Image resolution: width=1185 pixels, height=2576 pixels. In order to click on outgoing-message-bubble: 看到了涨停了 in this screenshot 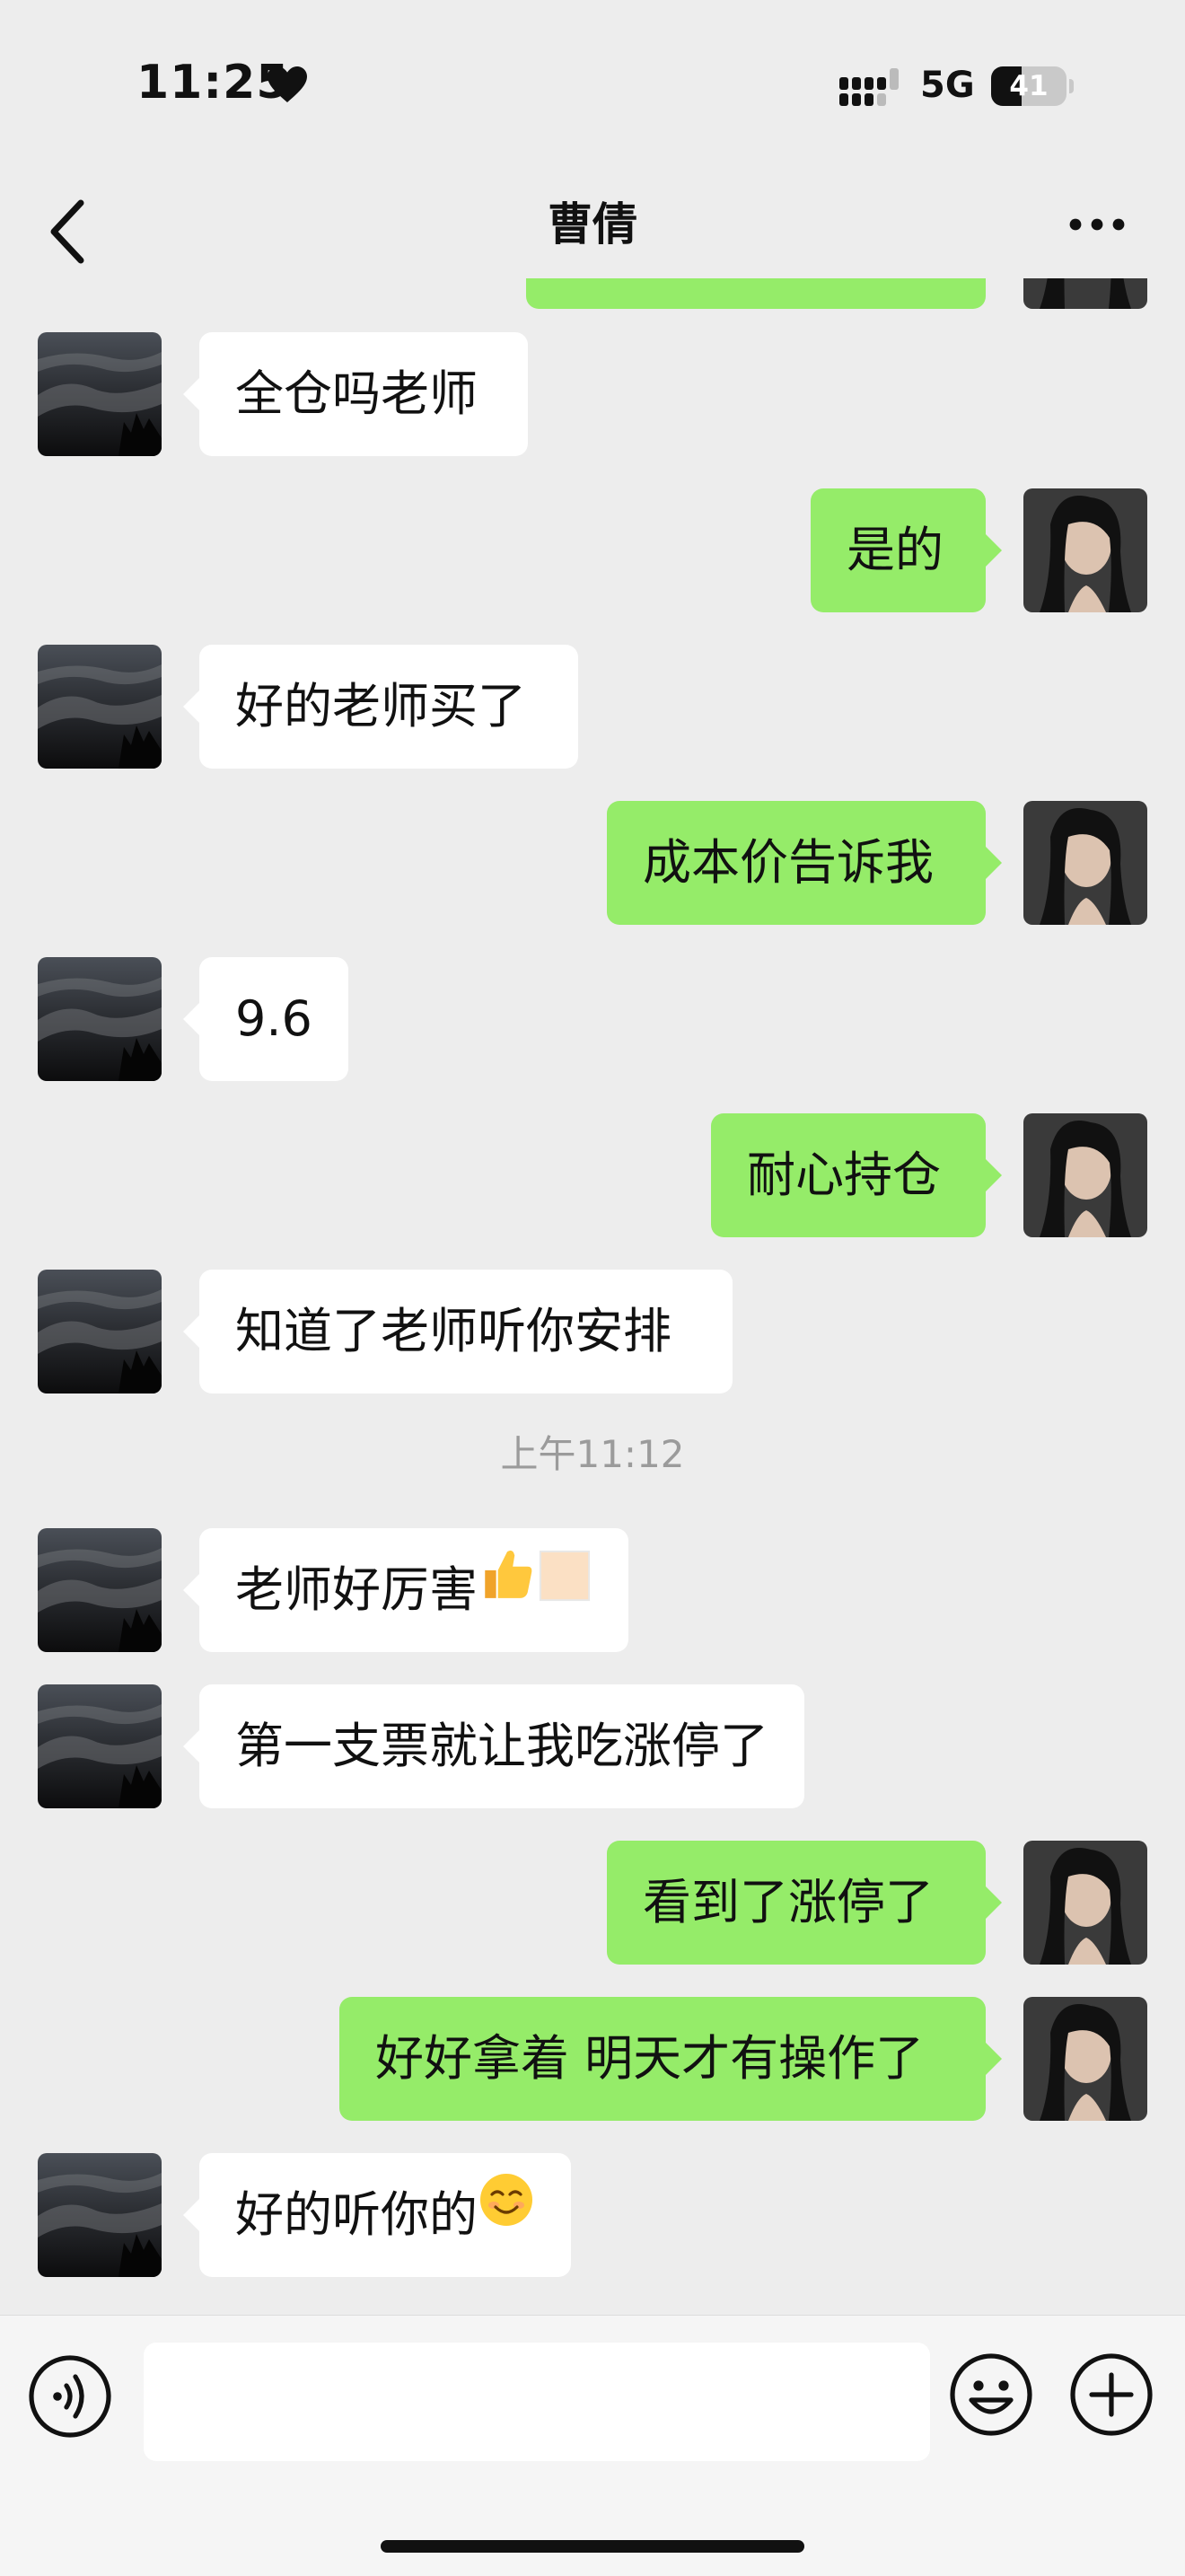, I will do `click(804, 1903)`.